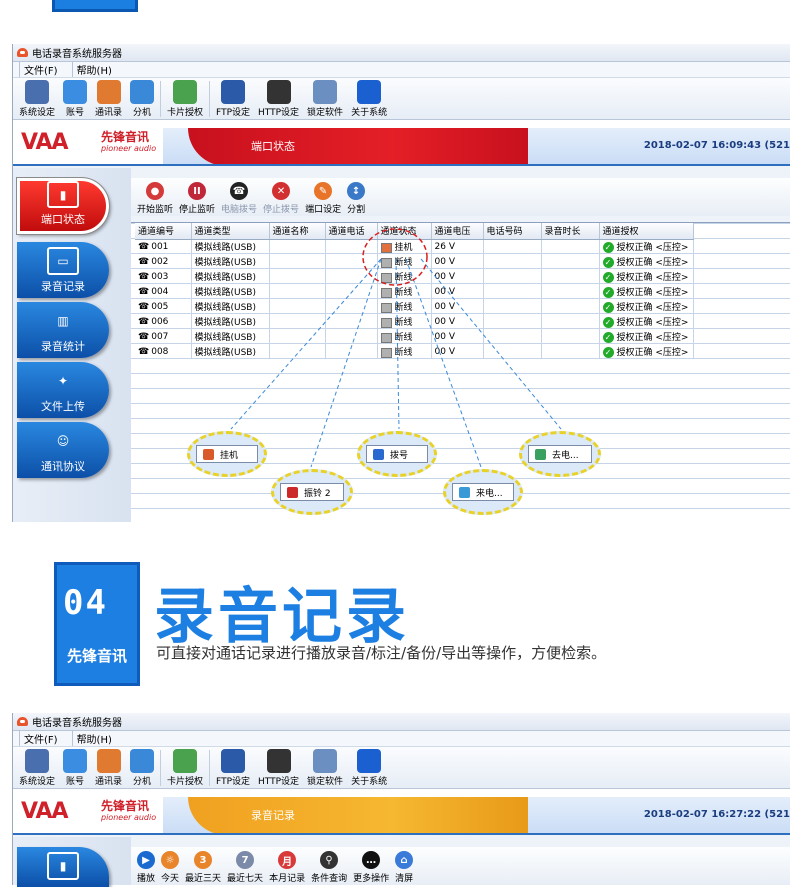 This screenshot has width=790, height=887. What do you see at coordinates (75, 761) in the screenshot?
I see `user-icon` at bounding box center [75, 761].